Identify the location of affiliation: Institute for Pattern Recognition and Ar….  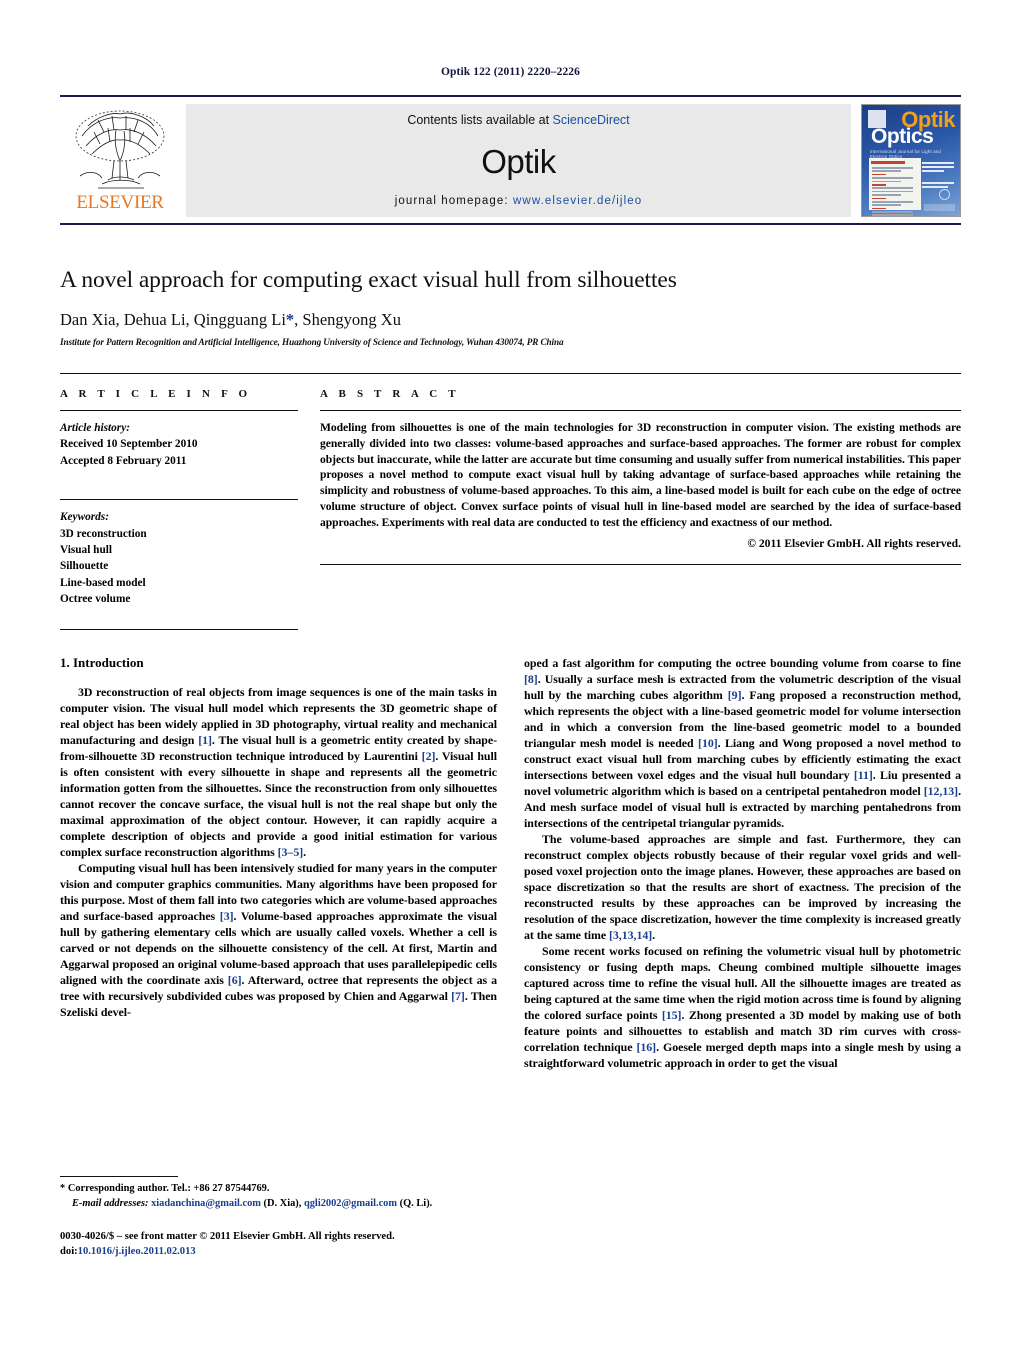
(312, 342).